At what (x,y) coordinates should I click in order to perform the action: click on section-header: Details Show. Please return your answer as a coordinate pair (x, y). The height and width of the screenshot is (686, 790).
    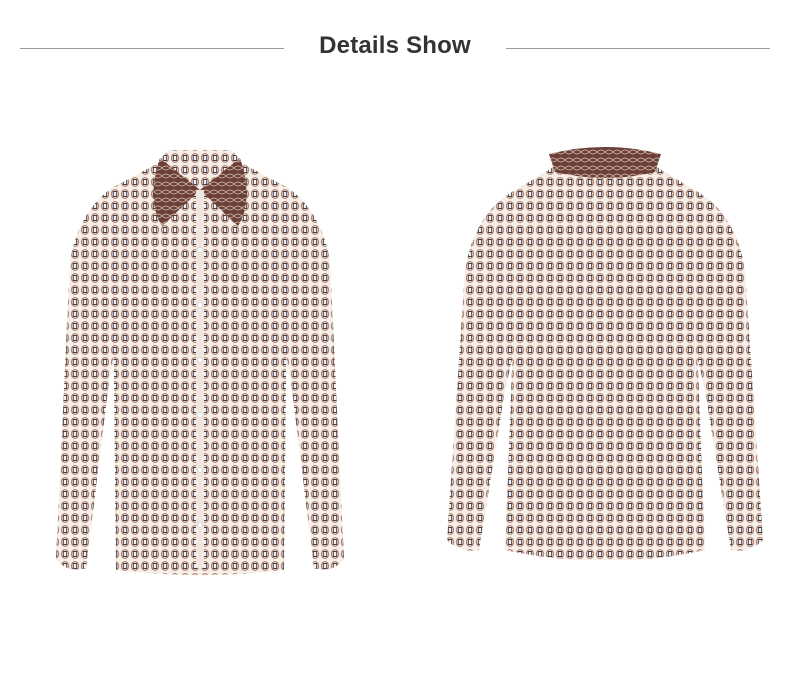
    Looking at the image, I should click on (395, 48).